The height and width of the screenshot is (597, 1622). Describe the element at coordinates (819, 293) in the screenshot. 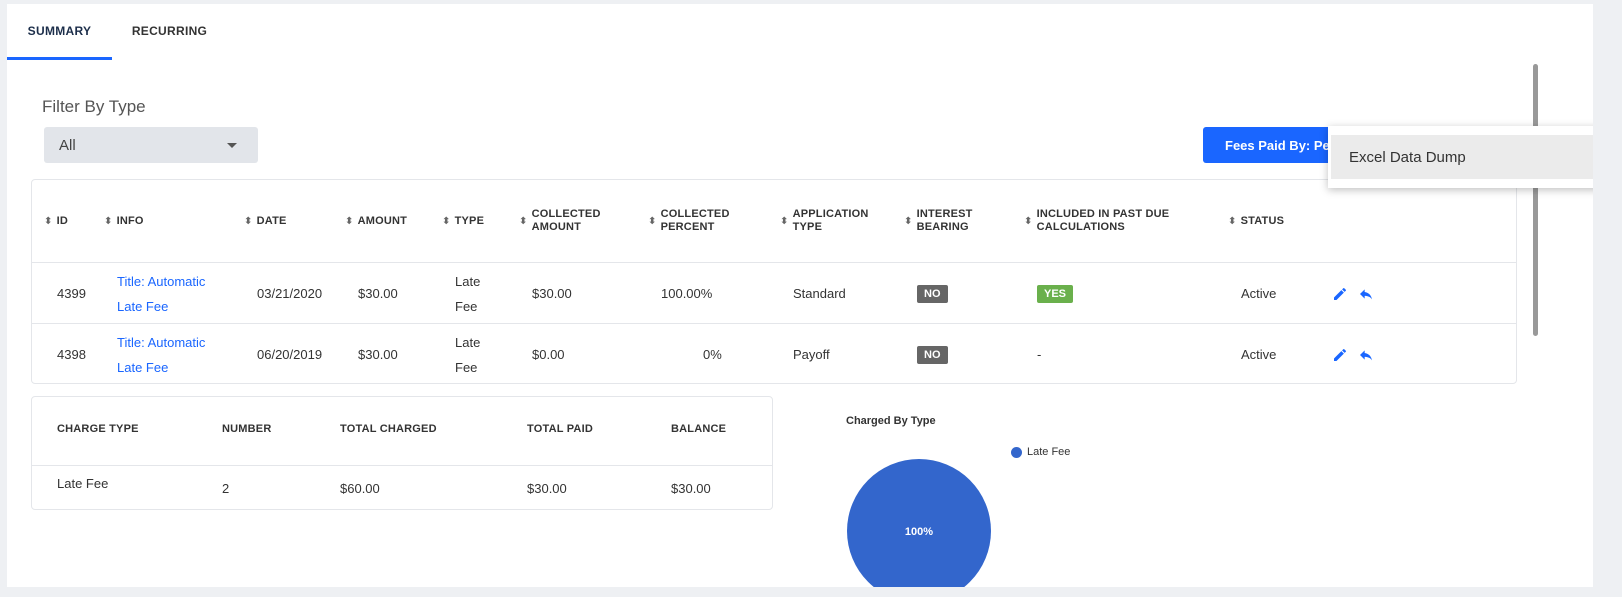

I see `cell-application-type: Standard` at that location.